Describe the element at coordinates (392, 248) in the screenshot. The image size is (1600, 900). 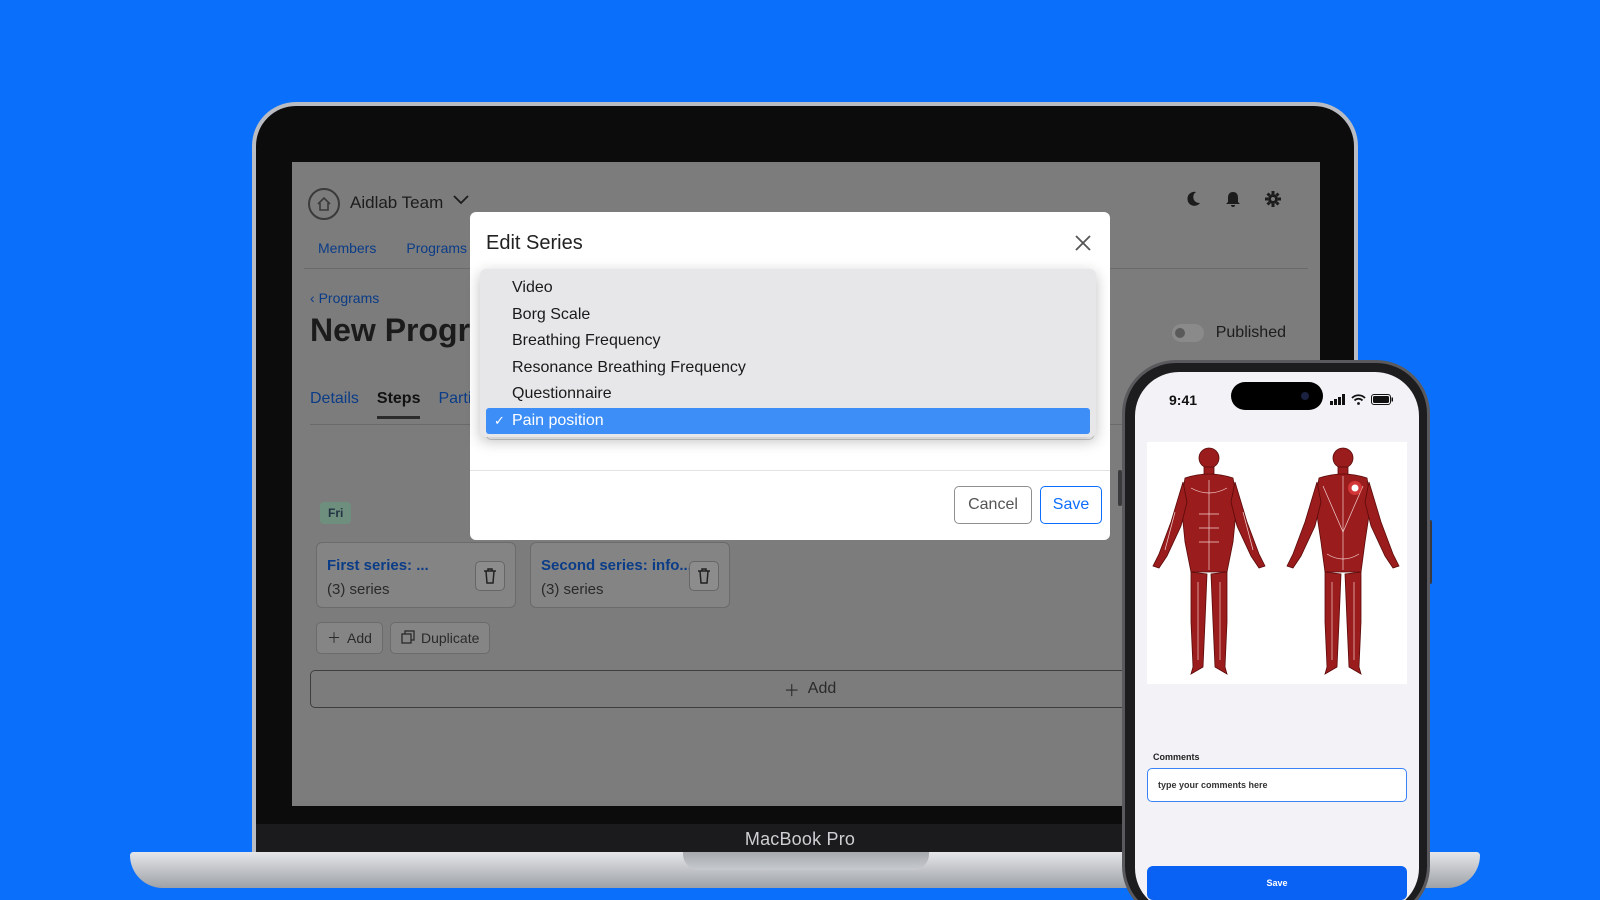
I see `main-nav: Members Programs` at that location.